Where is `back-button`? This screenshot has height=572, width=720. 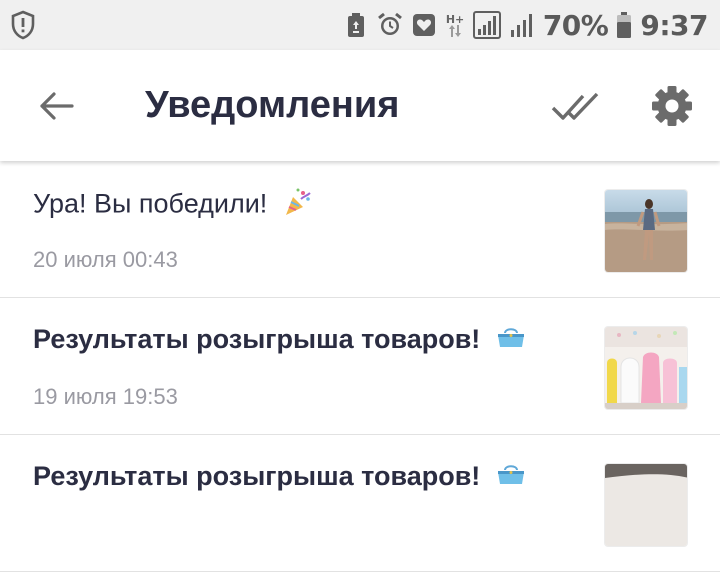 back-button is located at coordinates (56, 106).